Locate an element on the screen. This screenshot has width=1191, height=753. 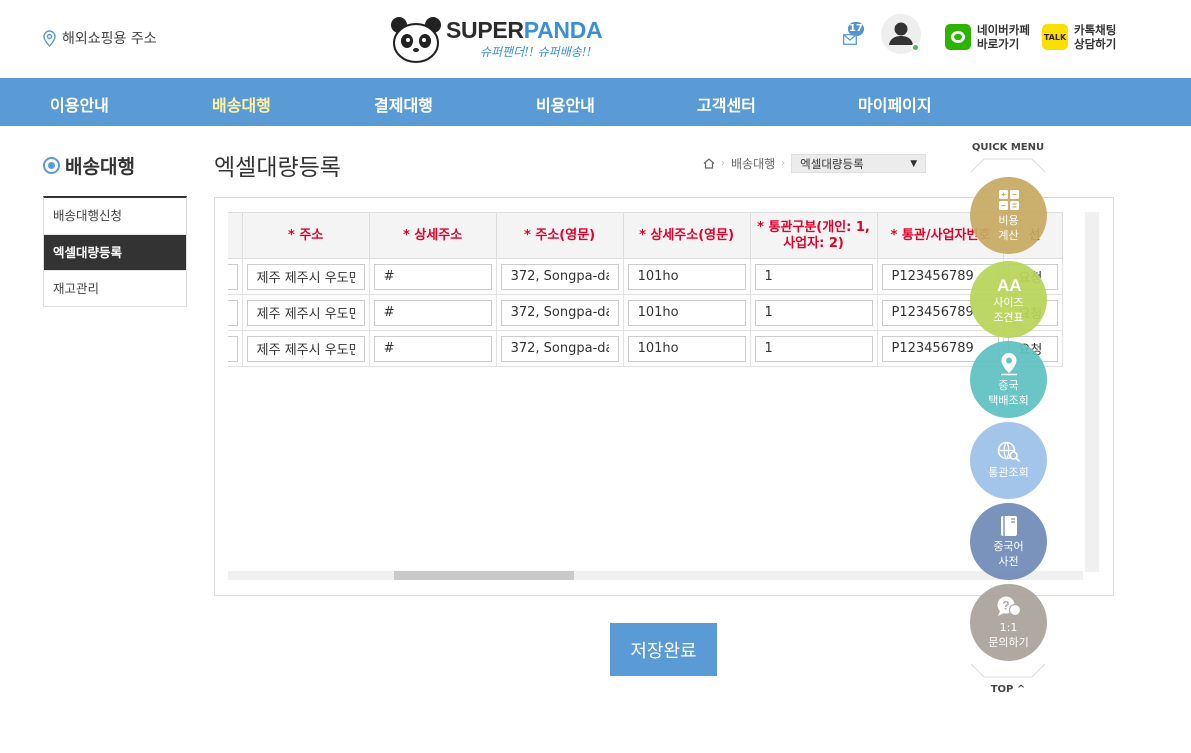
sidebar-title-text: 배송대행 is located at coordinates (100, 167).